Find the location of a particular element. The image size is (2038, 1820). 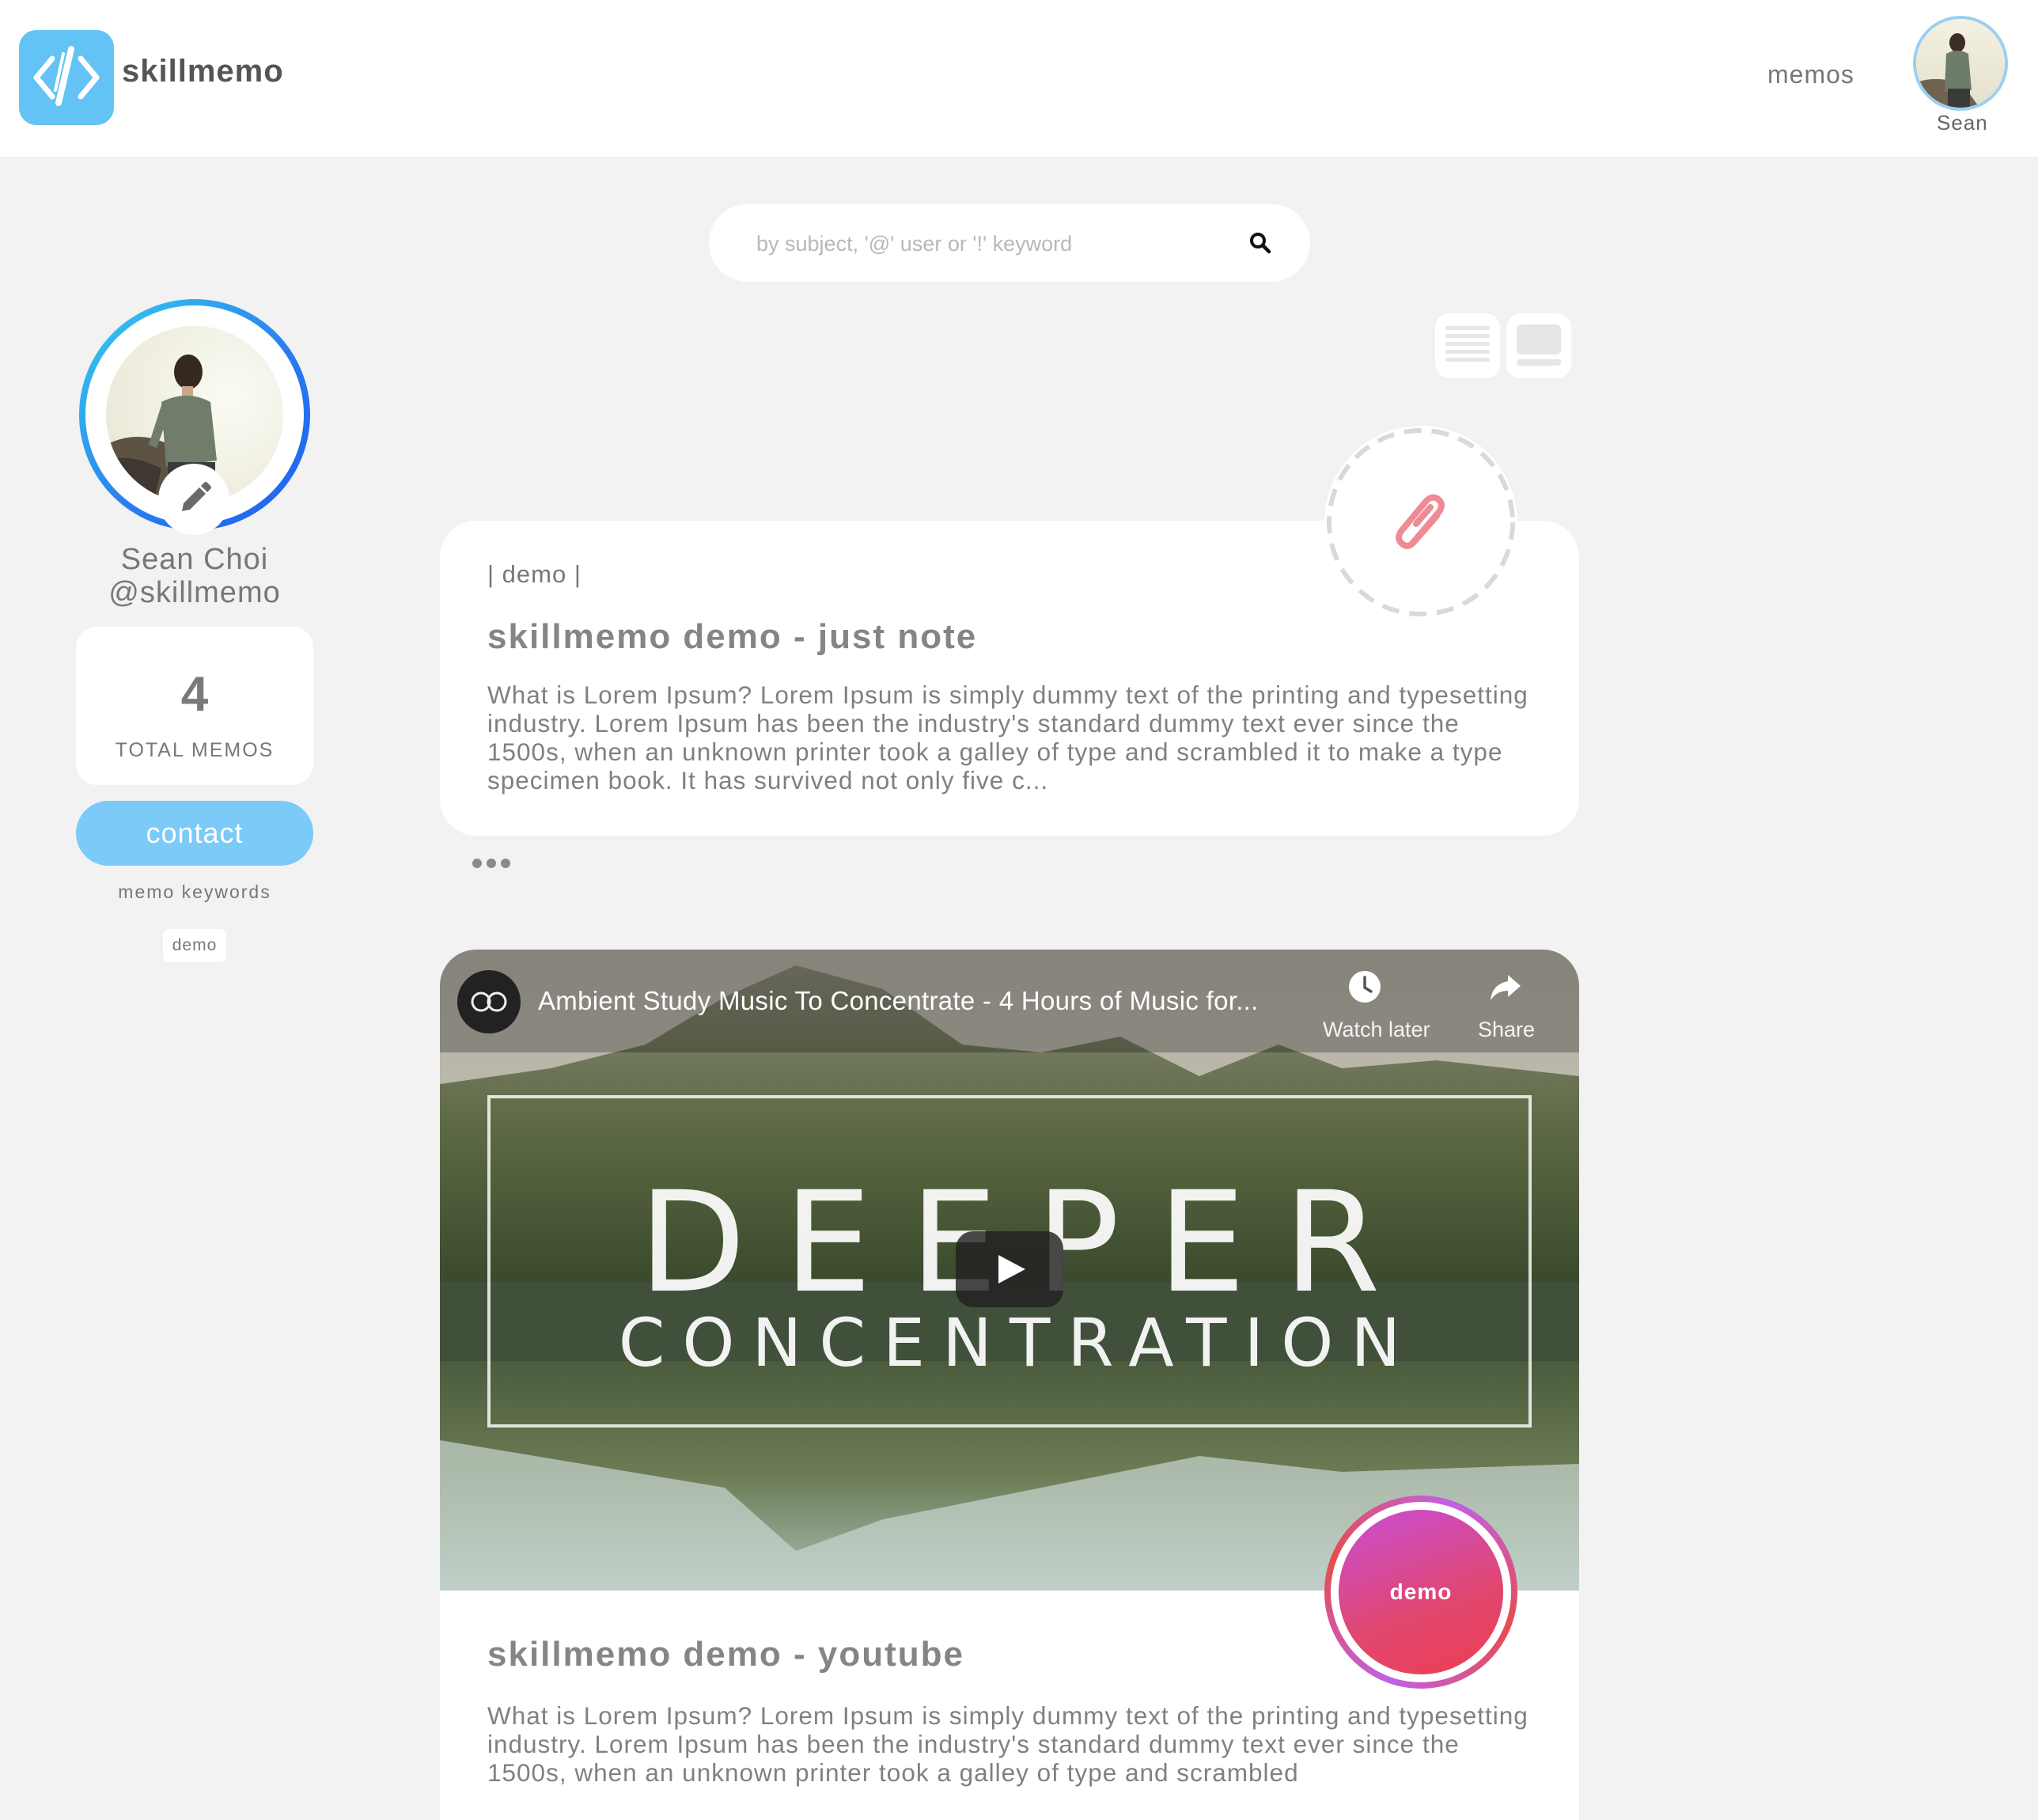

share-icon is located at coordinates (1505, 987).